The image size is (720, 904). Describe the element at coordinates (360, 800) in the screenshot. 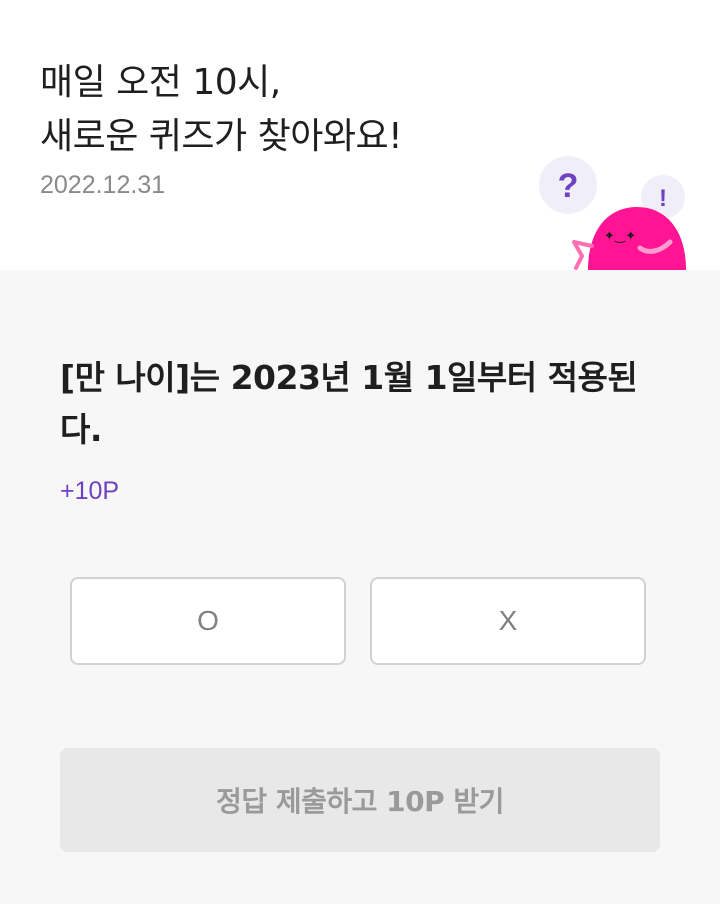

I see `submit-answer-button: 정답 제출하고 10P 받기` at that location.